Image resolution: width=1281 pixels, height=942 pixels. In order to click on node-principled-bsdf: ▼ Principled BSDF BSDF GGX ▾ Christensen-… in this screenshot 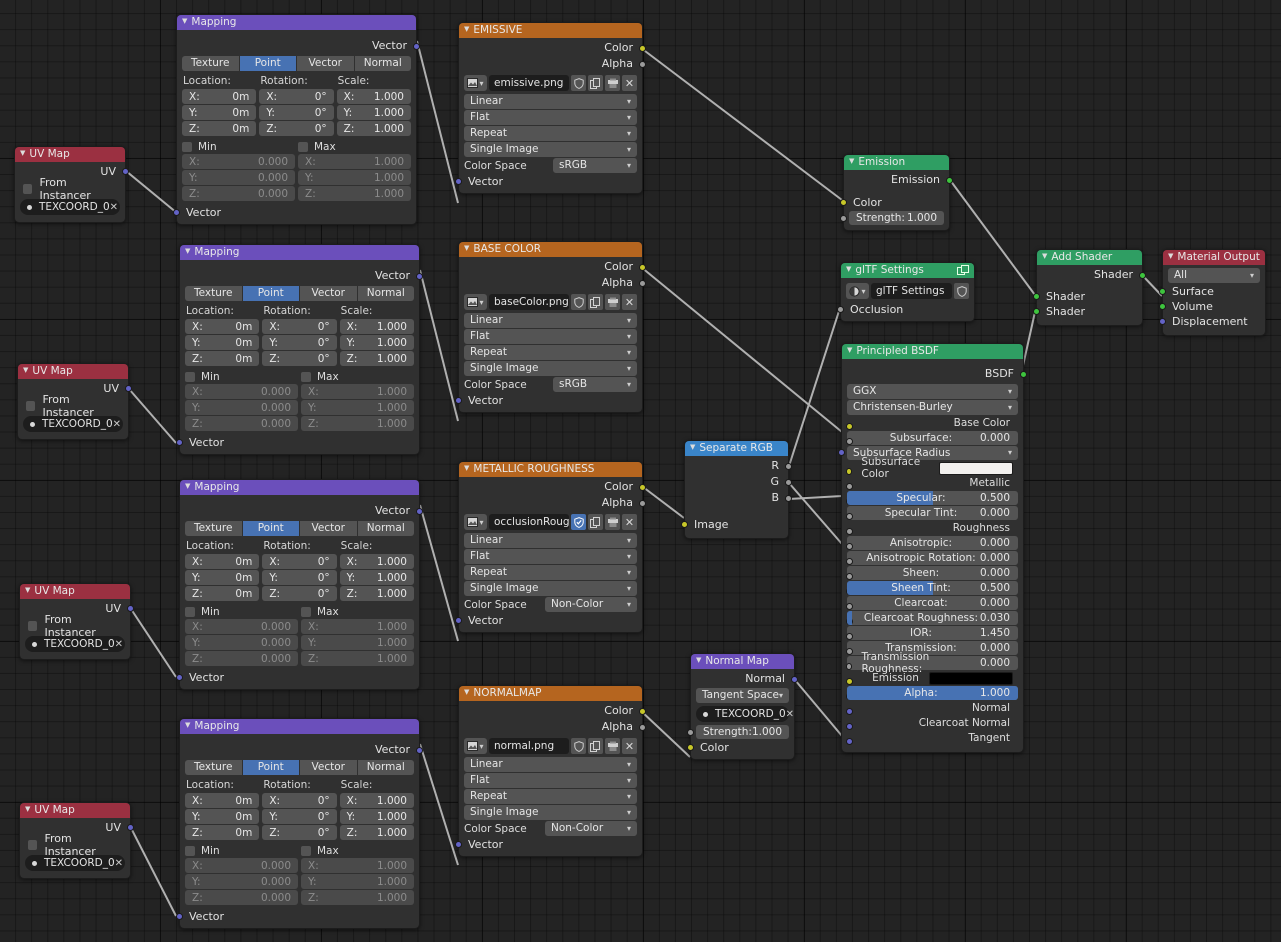, I will do `click(932, 548)`.